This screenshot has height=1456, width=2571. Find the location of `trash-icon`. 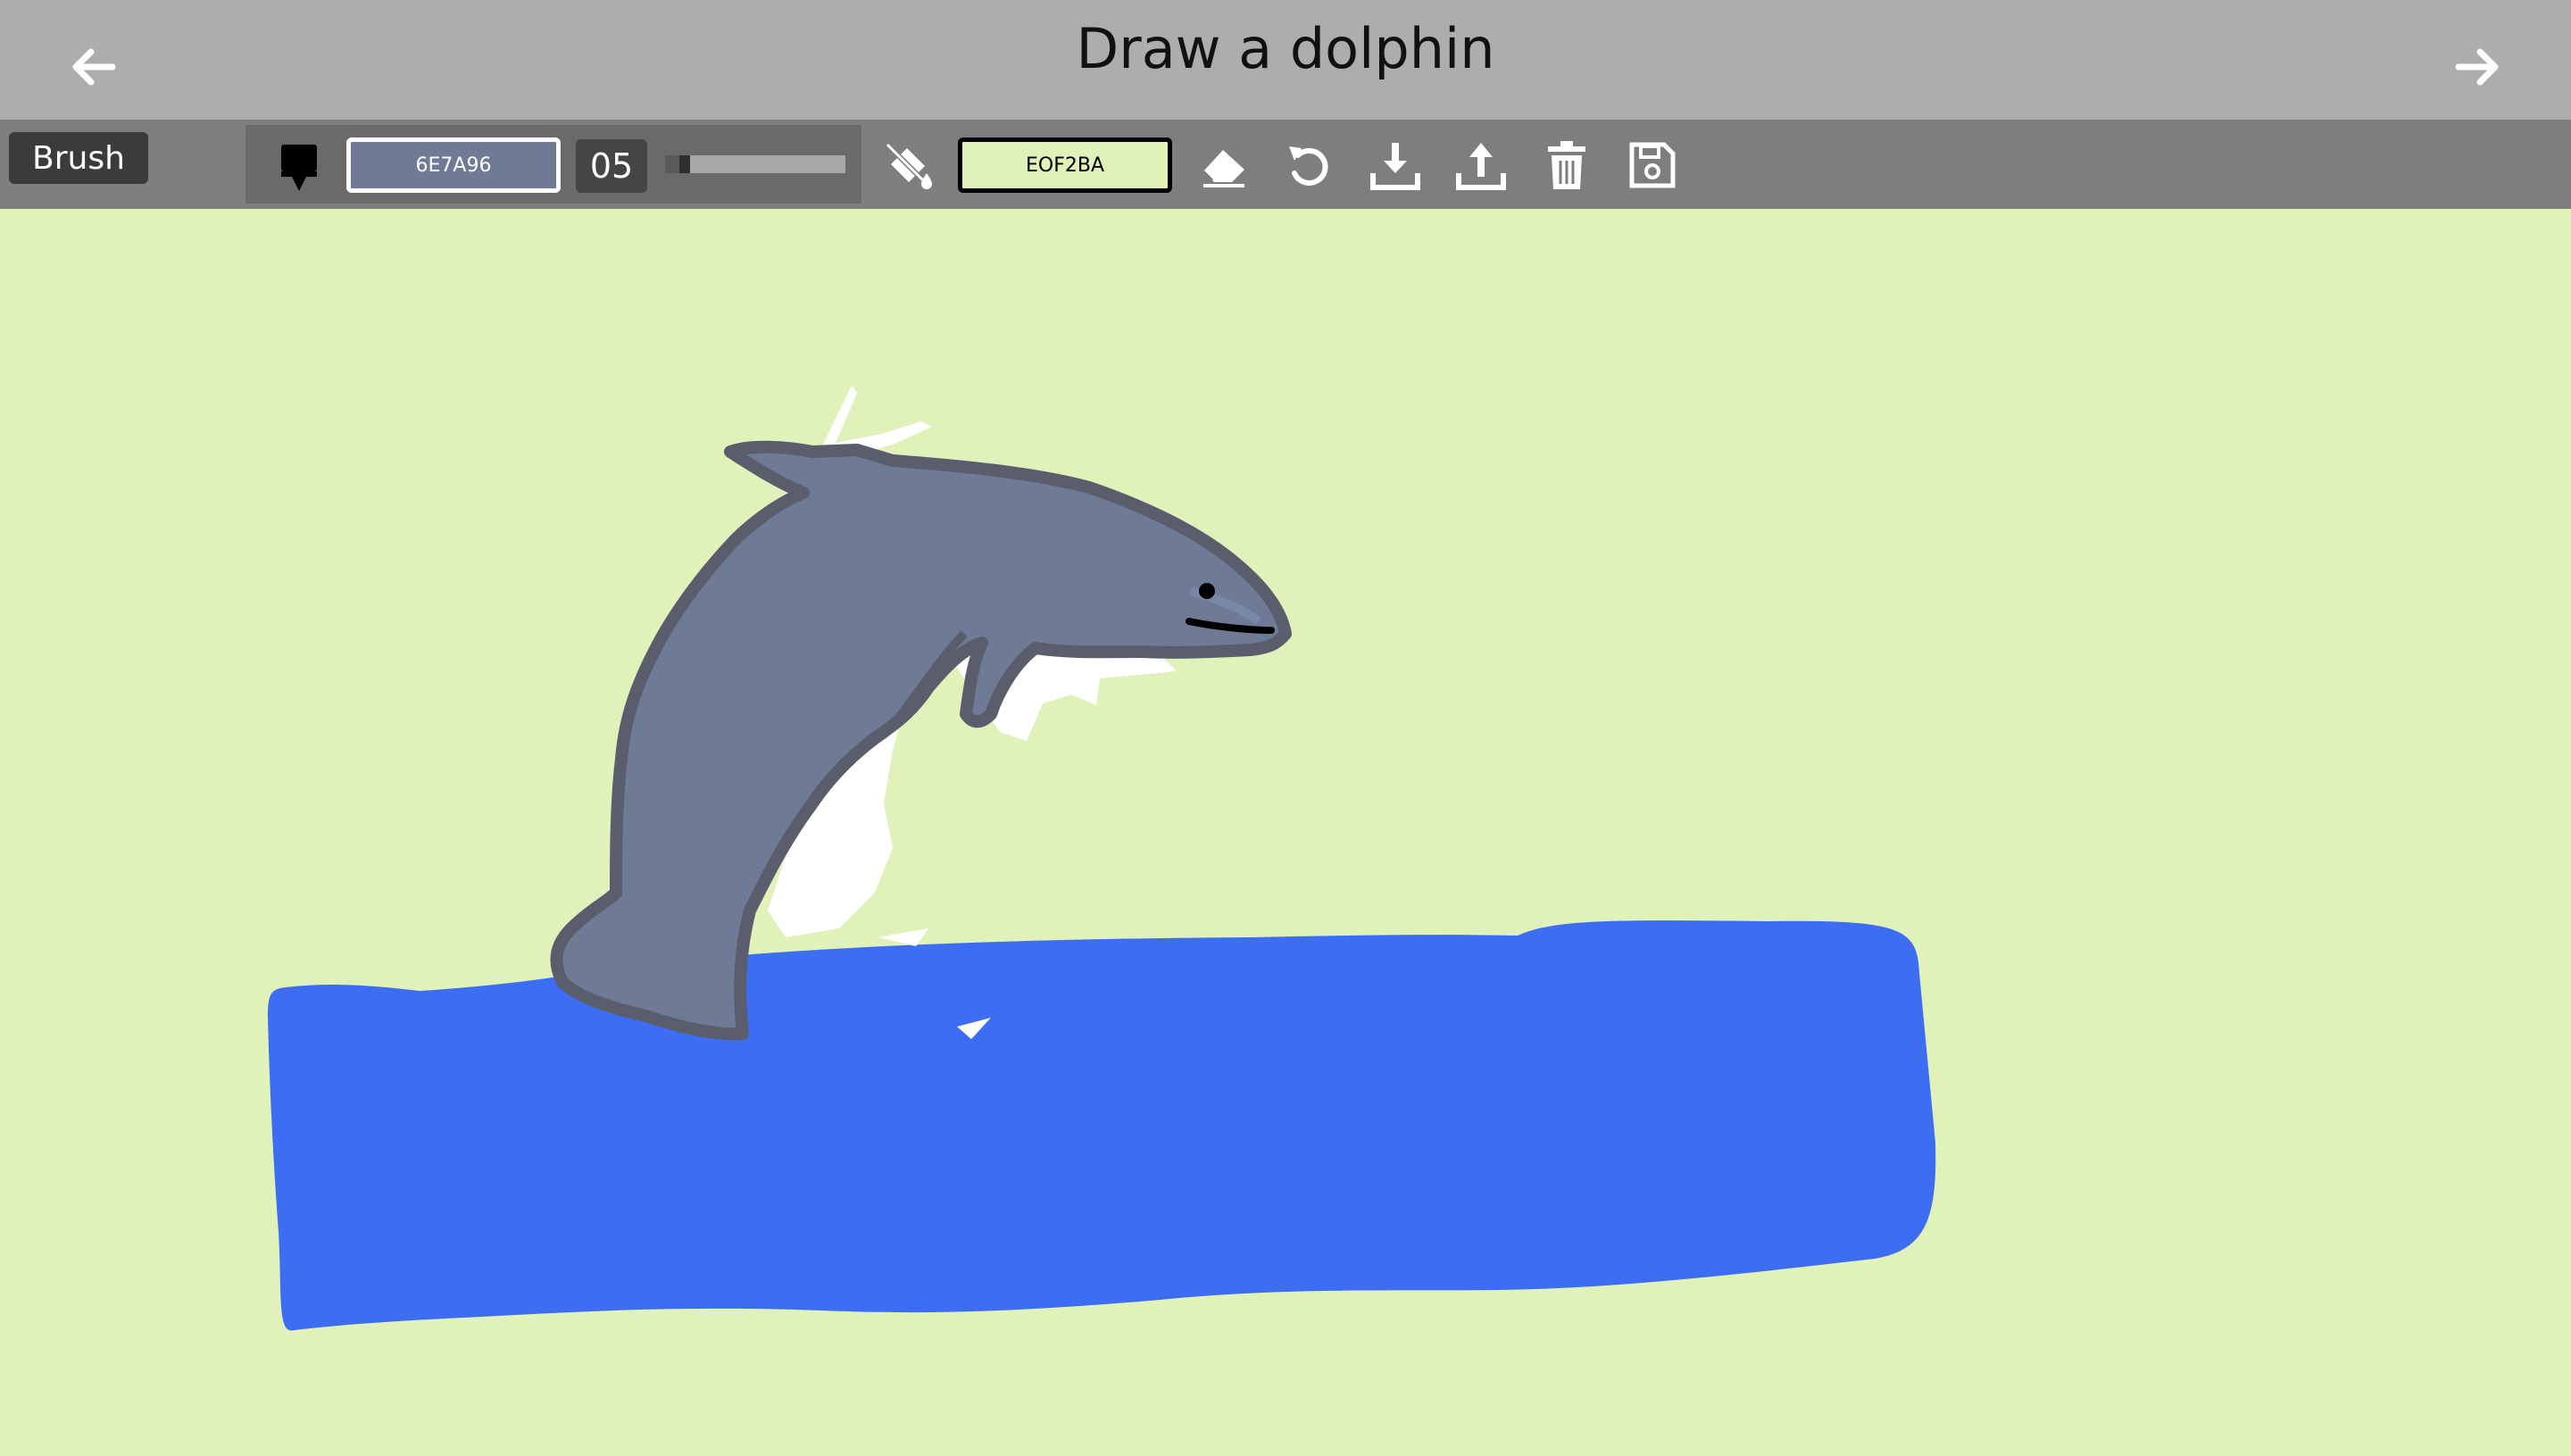

trash-icon is located at coordinates (1566, 165).